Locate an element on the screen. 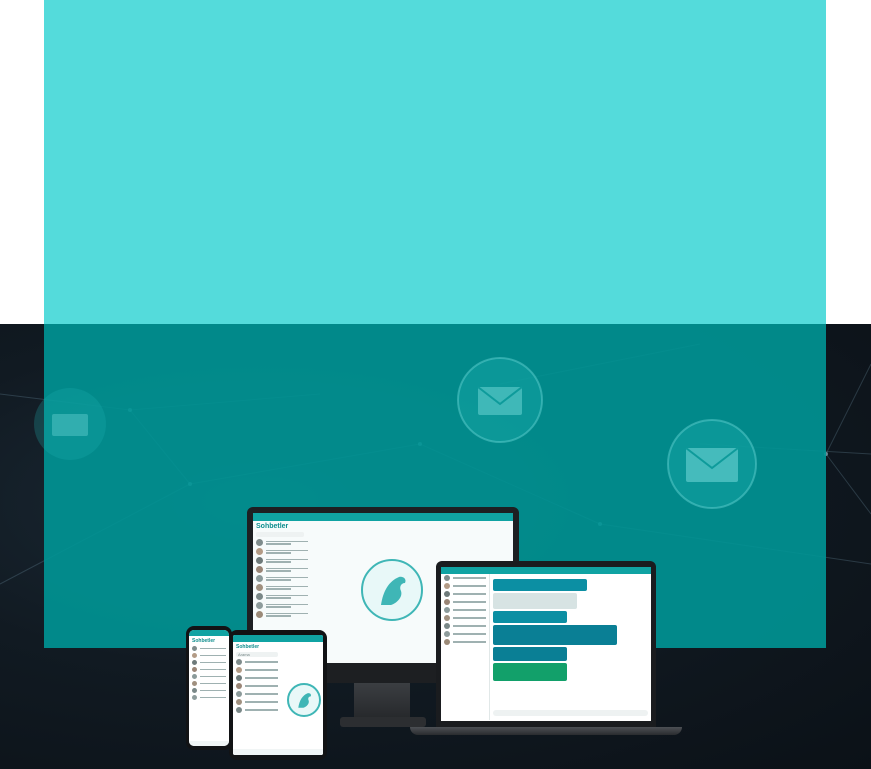  tablet-search-field: Arama is located at coordinates (257, 654).